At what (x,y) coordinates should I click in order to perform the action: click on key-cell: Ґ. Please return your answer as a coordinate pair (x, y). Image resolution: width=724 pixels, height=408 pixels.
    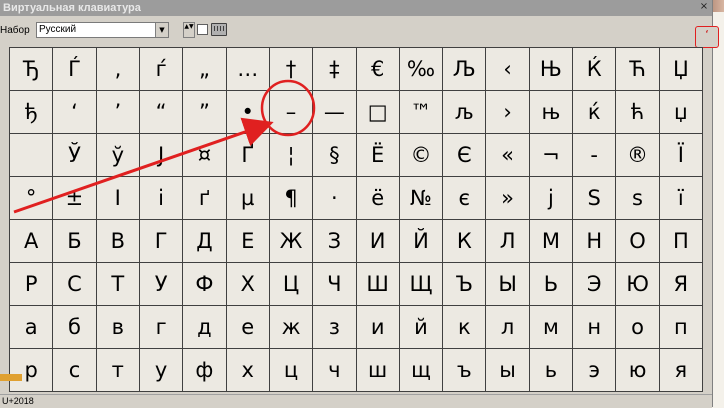
    Looking at the image, I should click on (248, 155).